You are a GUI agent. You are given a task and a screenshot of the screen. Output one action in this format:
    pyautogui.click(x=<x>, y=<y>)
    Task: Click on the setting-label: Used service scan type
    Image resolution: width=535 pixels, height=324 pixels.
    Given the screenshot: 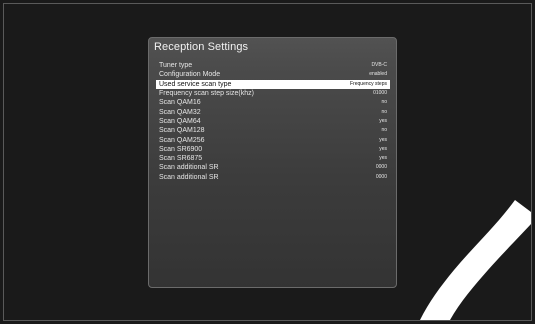 What is the action you would take?
    pyautogui.click(x=195, y=84)
    